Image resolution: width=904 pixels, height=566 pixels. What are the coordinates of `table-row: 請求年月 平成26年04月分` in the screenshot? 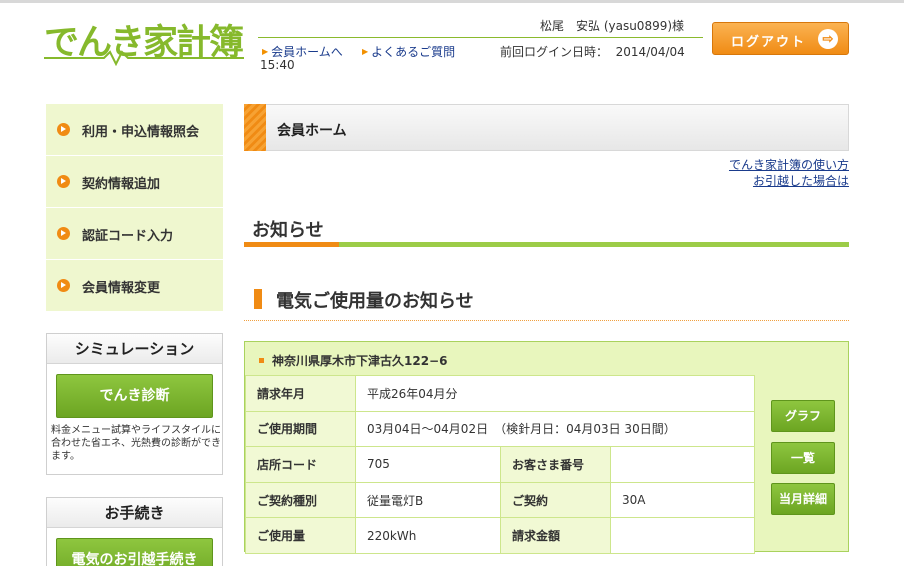 It's located at (500, 393).